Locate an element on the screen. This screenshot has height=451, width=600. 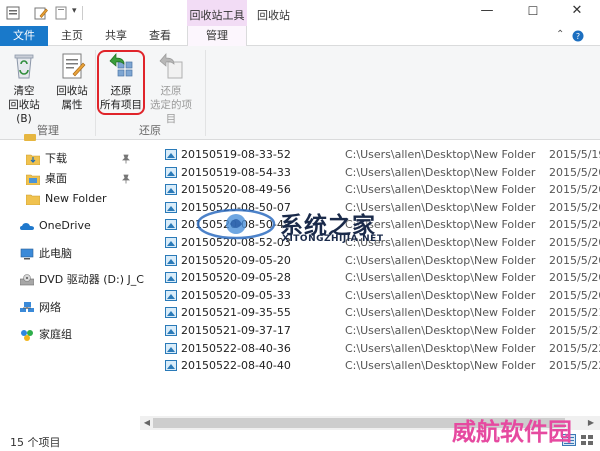
scroll-right-arrow-icon: ▶ is located at coordinates (591, 423).